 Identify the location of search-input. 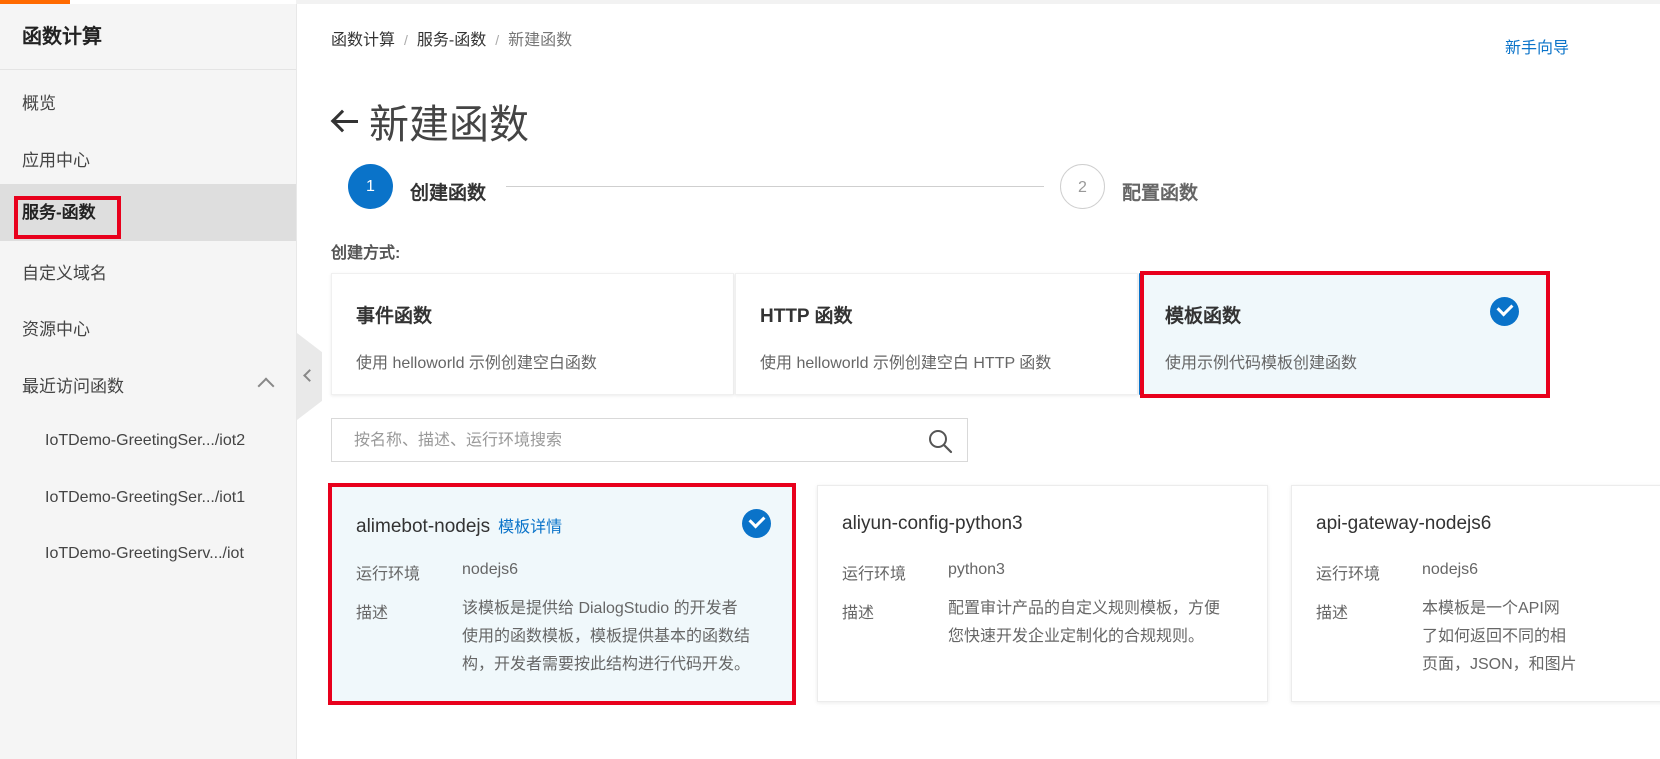
(634, 441).